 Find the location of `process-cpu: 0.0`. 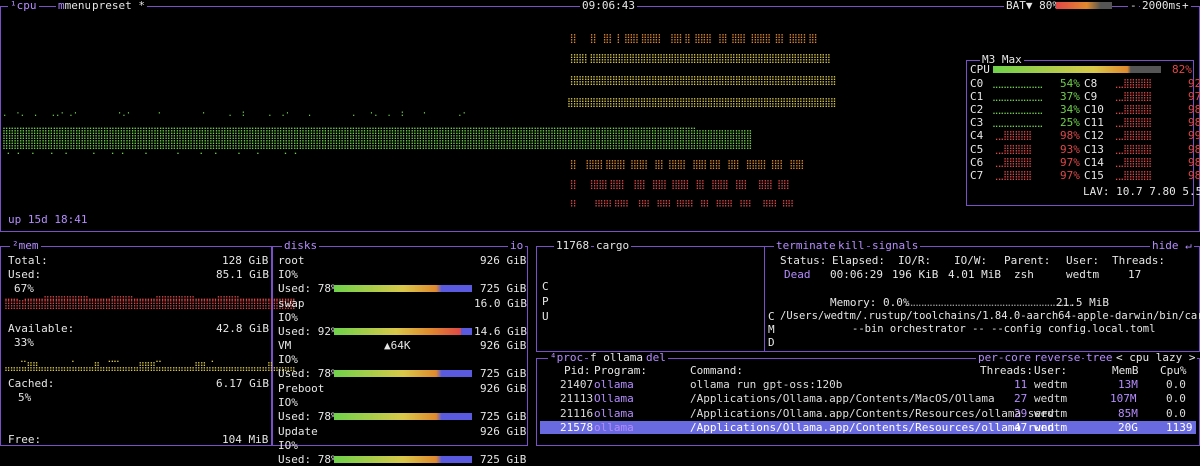

process-cpu: 0.0 is located at coordinates (1176, 399).